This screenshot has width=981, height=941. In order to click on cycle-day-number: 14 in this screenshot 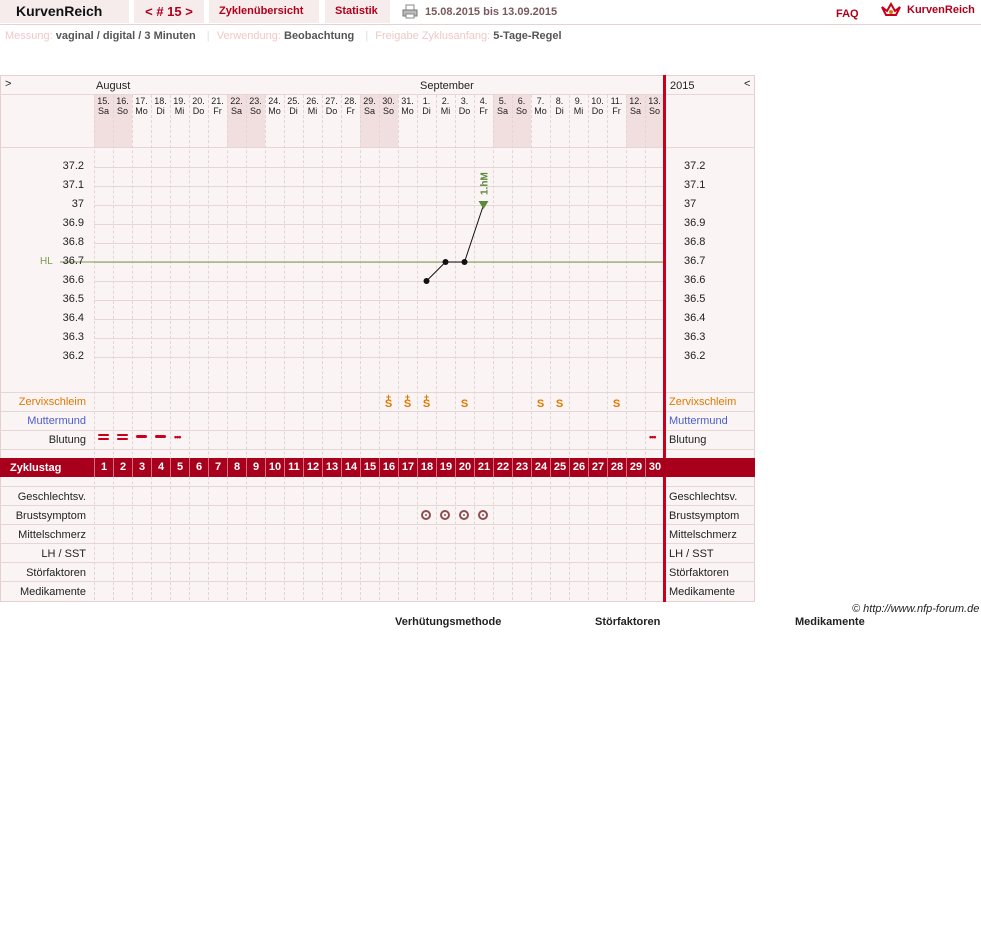, I will do `click(350, 467)`.